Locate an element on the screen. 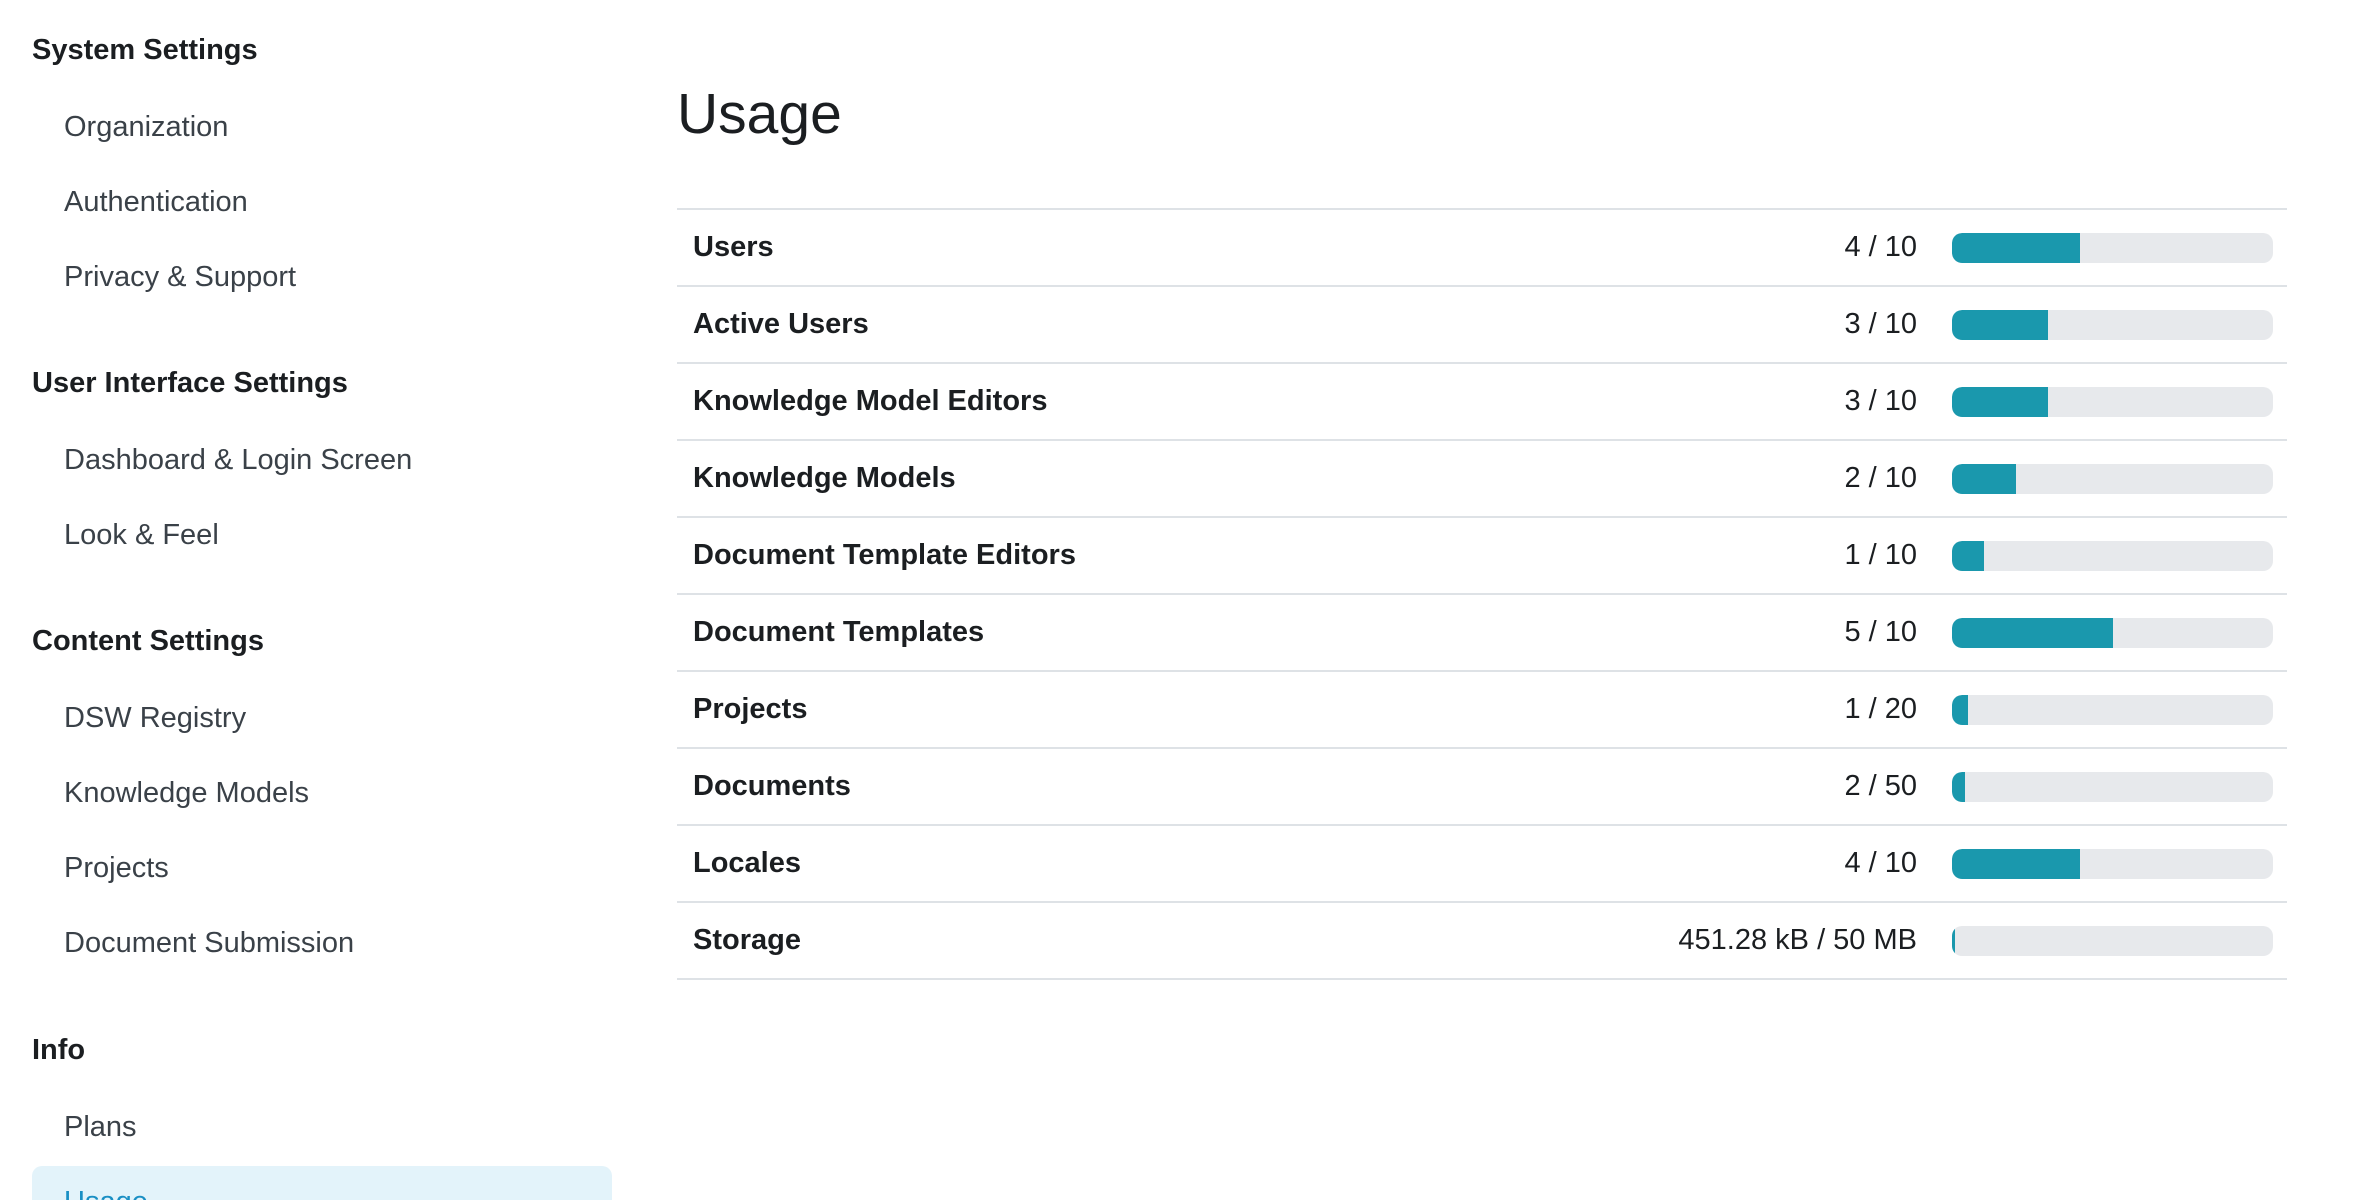  section-title-user-interface-settings: User Interface Settings is located at coordinates (190, 383).